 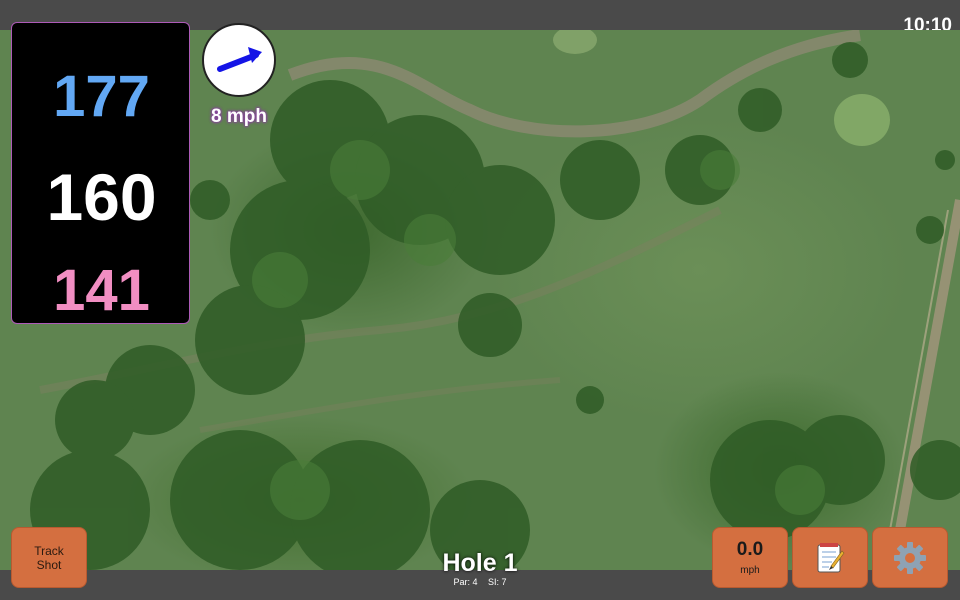 I want to click on speed-value: 0.0, so click(x=750, y=549).